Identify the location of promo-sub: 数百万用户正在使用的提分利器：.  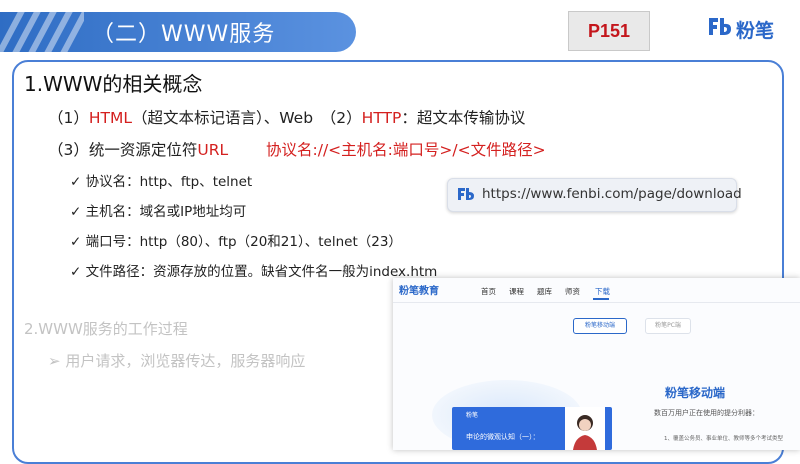
(706, 413).